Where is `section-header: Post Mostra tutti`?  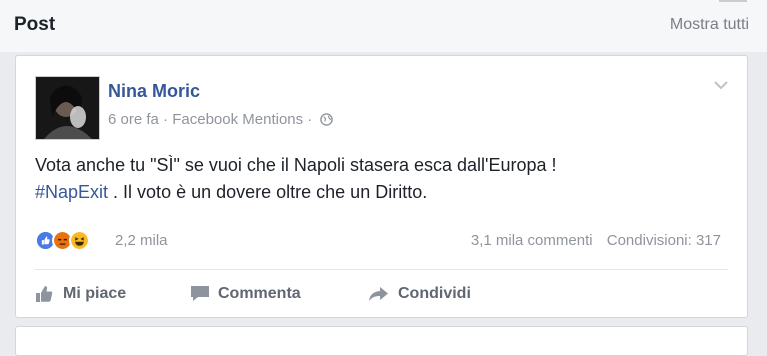 section-header: Post Mostra tutti is located at coordinates (383, 26).